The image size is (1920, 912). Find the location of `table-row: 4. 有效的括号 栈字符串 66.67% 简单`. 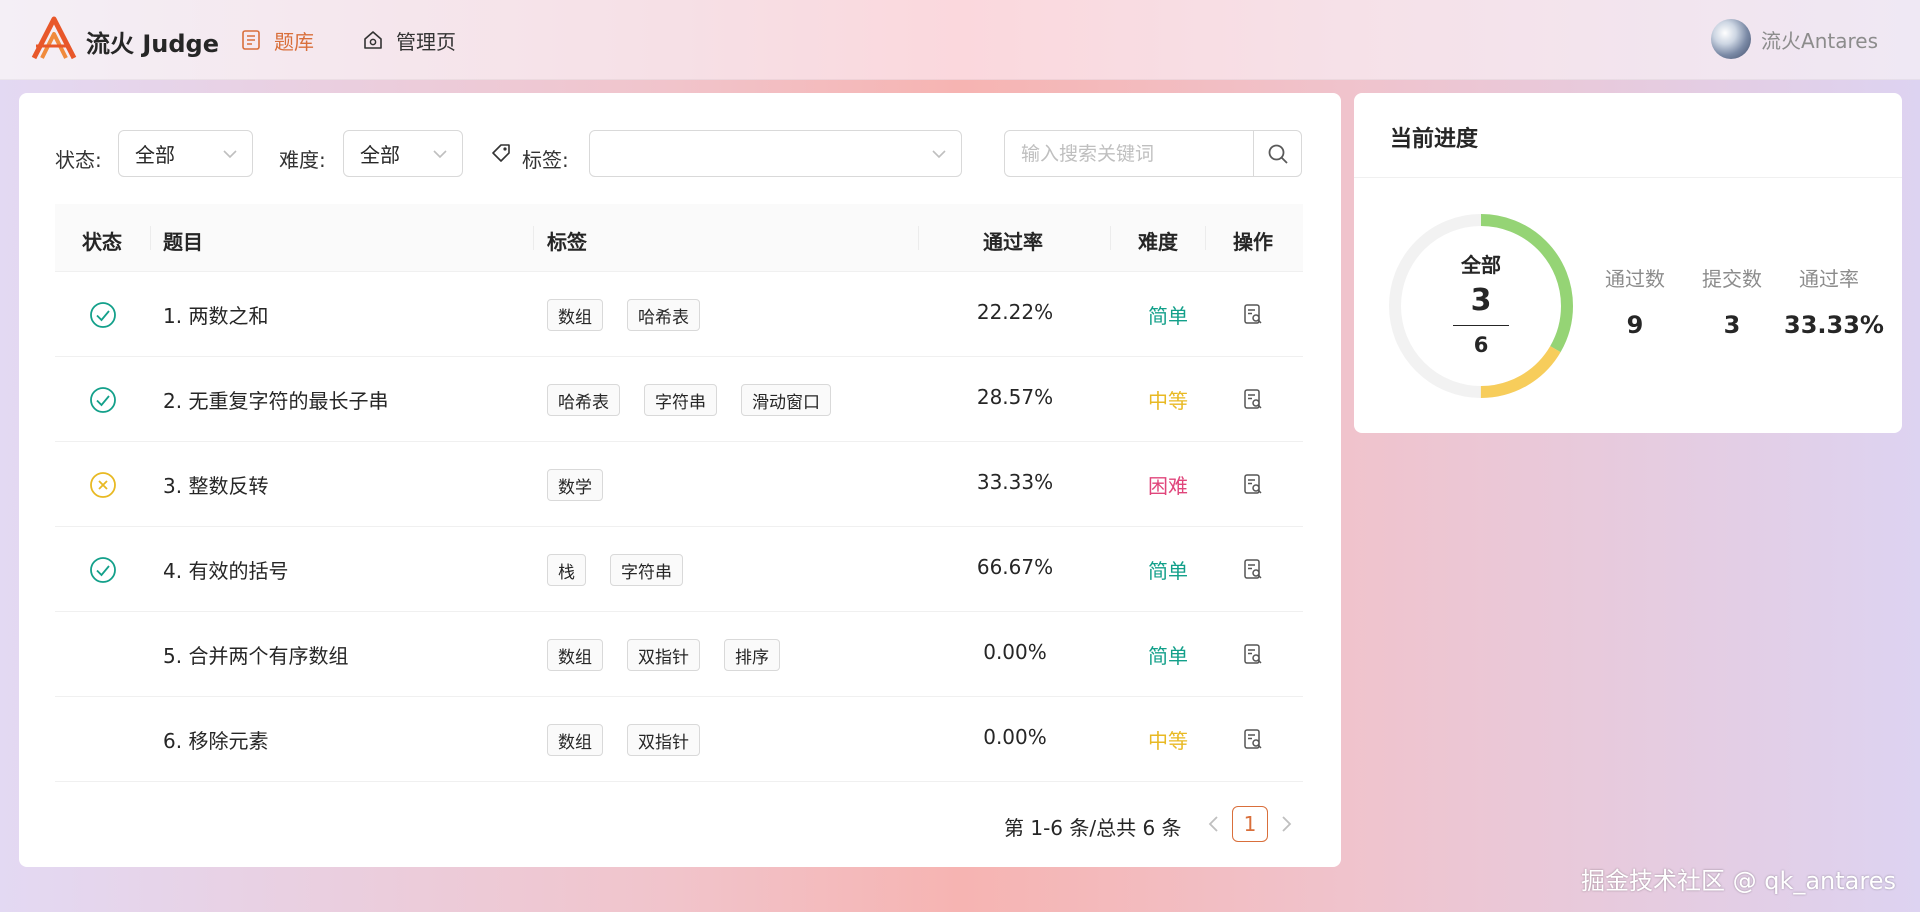

table-row: 4. 有效的括号 栈字符串 66.67% 简单 is located at coordinates (679, 569).